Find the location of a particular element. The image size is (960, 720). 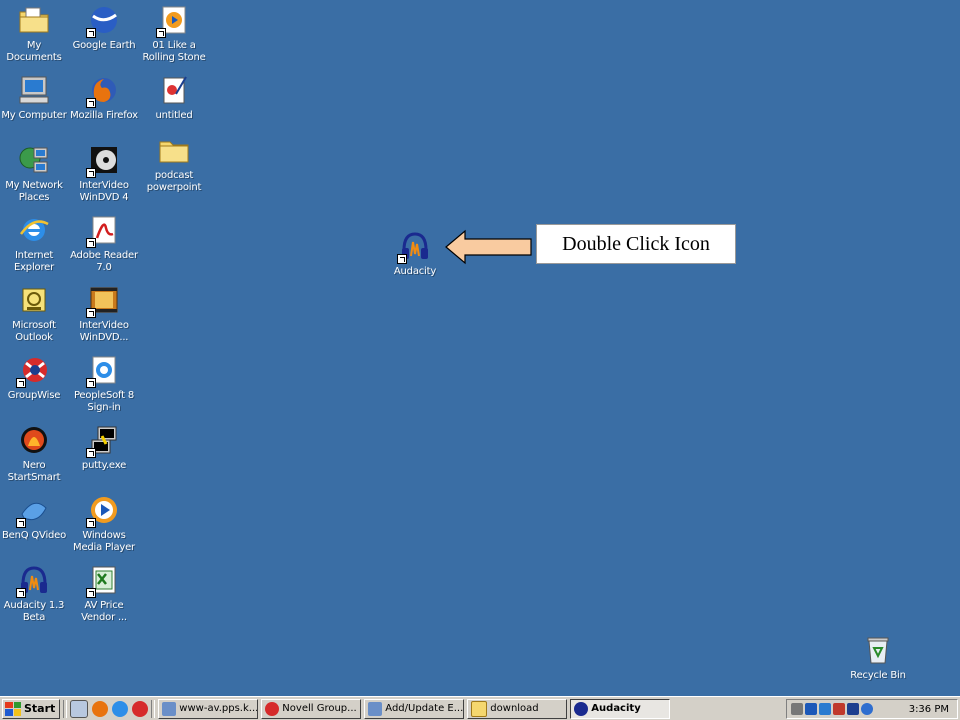

desktop-icon-mozilla-firefox: Mozilla Firefox is located at coordinates (104, 98).